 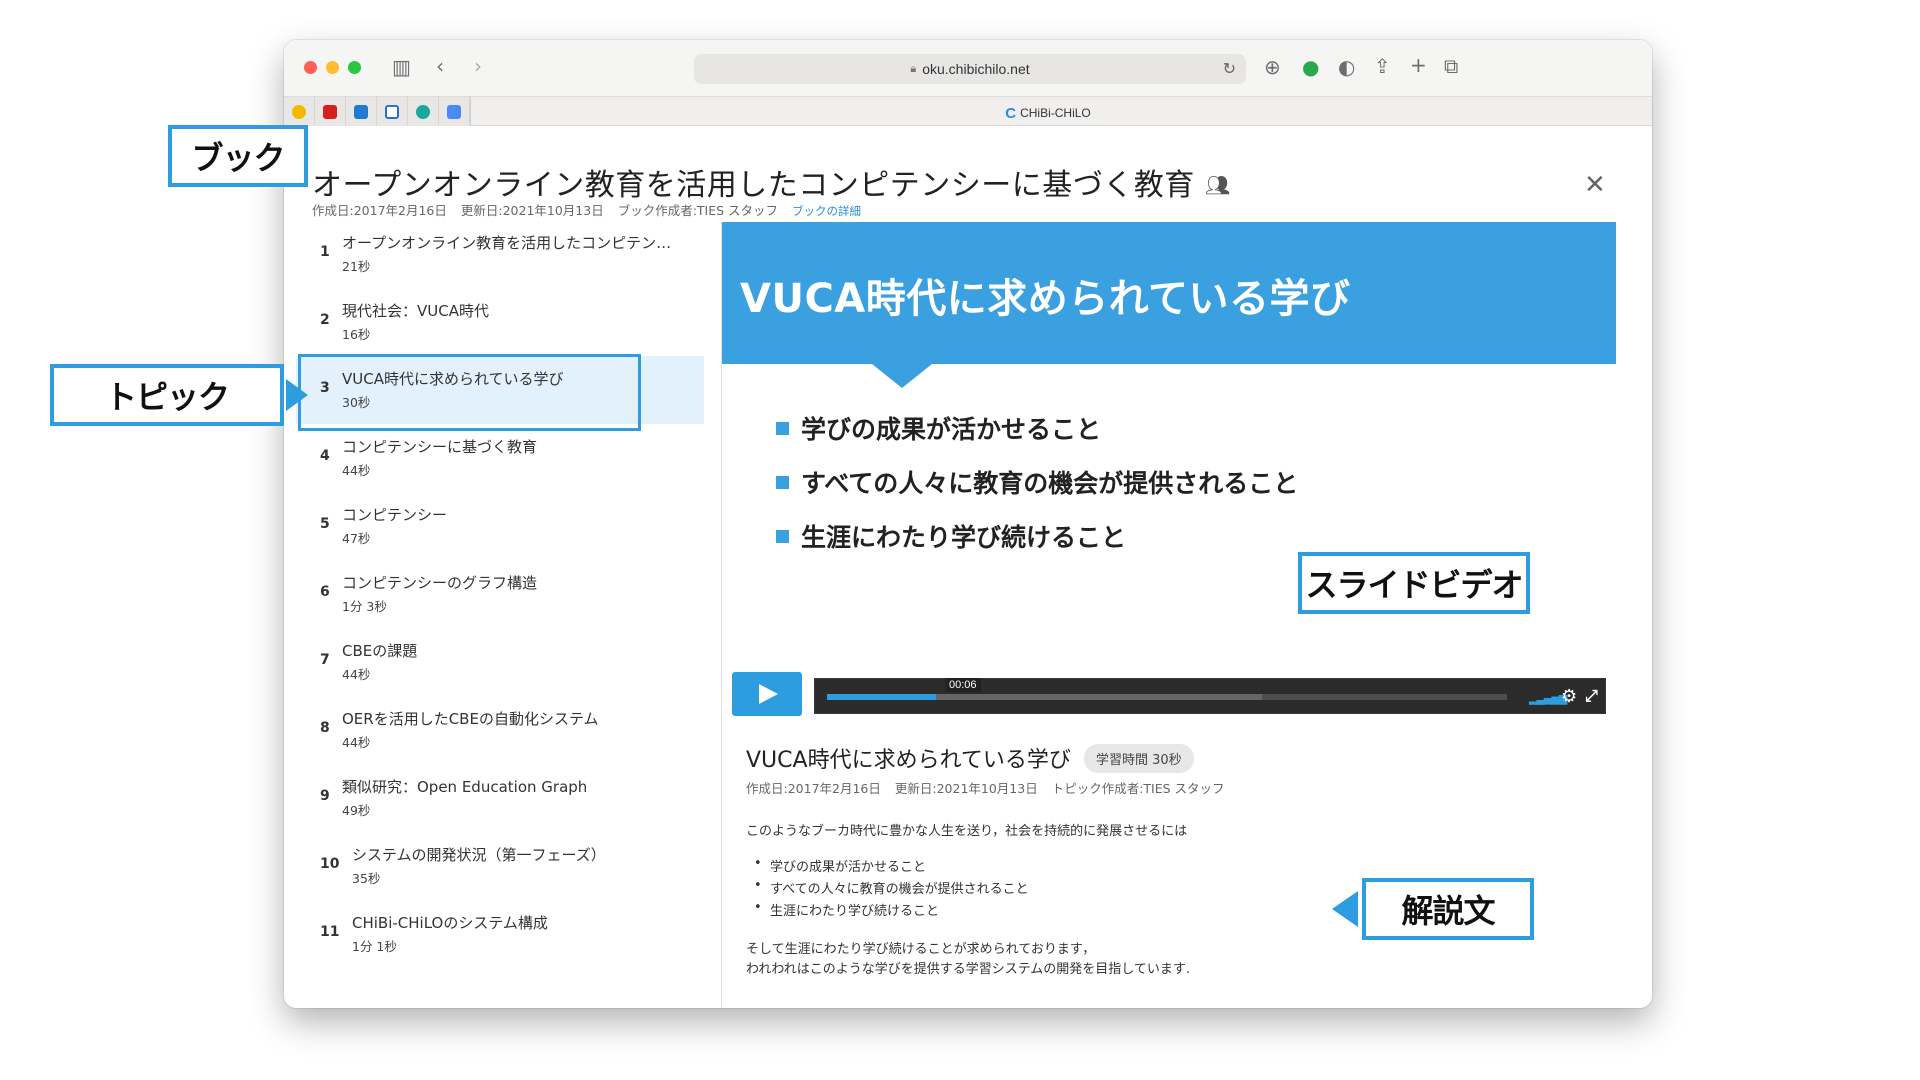 I want to click on book-updated: 更新日:2021年10月13日, so click(x=532, y=210).